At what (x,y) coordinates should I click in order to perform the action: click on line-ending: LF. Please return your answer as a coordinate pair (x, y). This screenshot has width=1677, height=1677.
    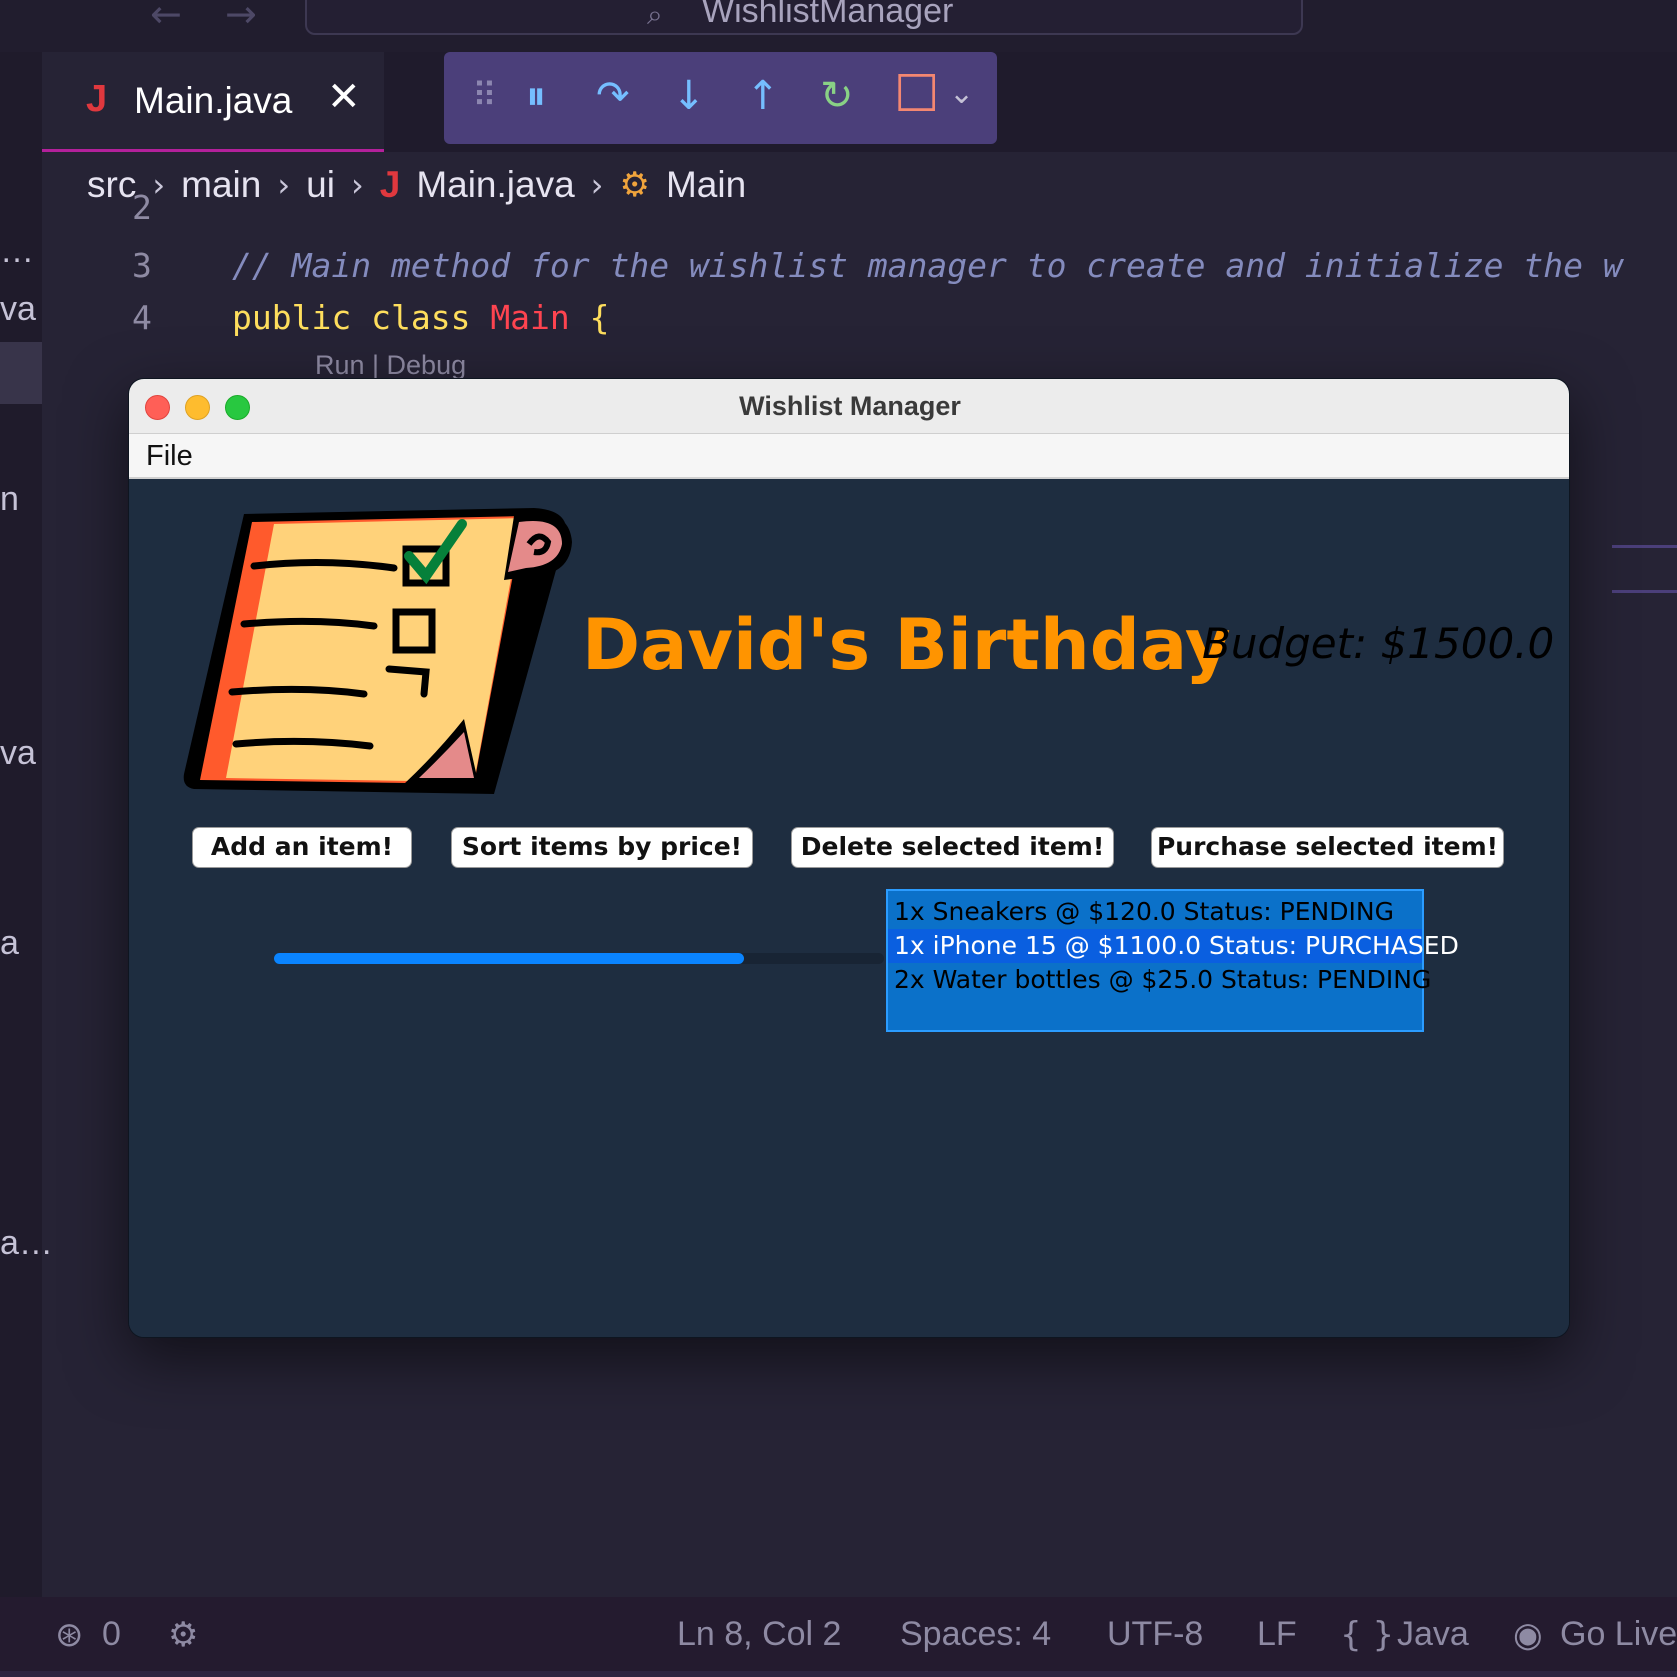
    Looking at the image, I should click on (1277, 1634).